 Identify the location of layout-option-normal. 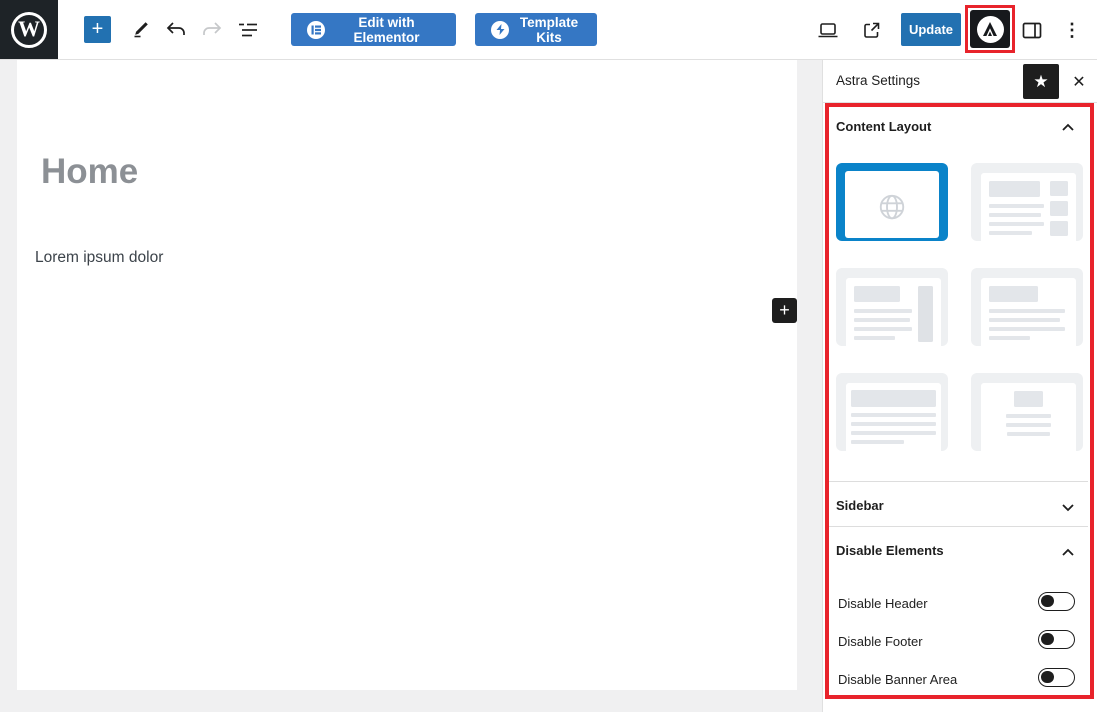
(1027, 307).